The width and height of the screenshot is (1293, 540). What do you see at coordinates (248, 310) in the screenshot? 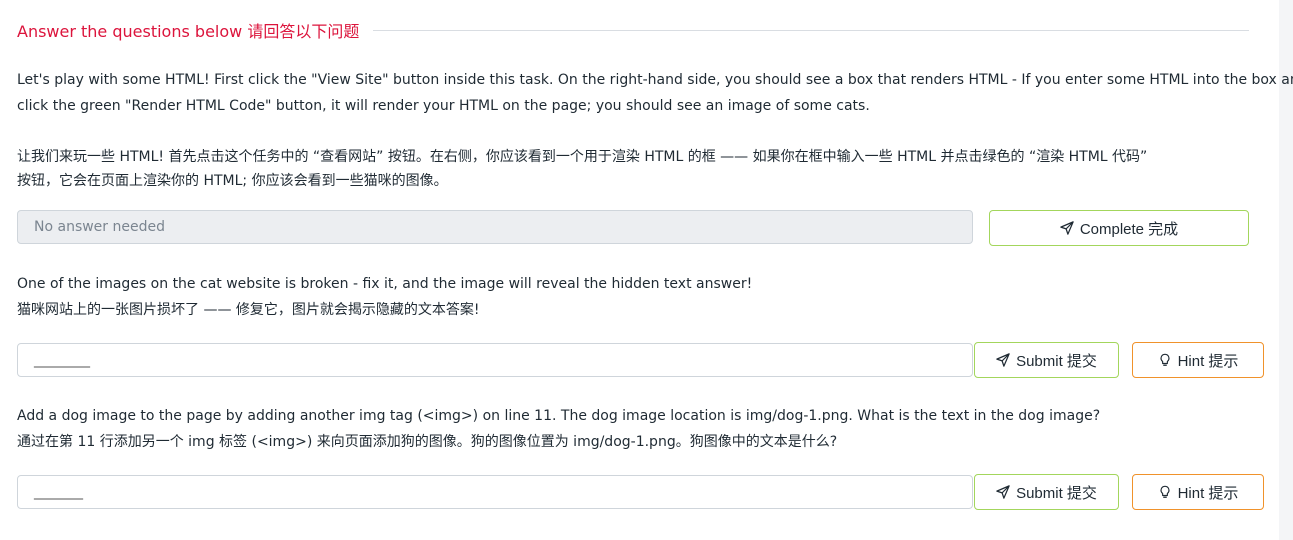
I see `task2-zh-line-1: 猫咪网站上的一张图片损坏了 —— 修复它，图片就会揭示隐藏的文本答案!` at bounding box center [248, 310].